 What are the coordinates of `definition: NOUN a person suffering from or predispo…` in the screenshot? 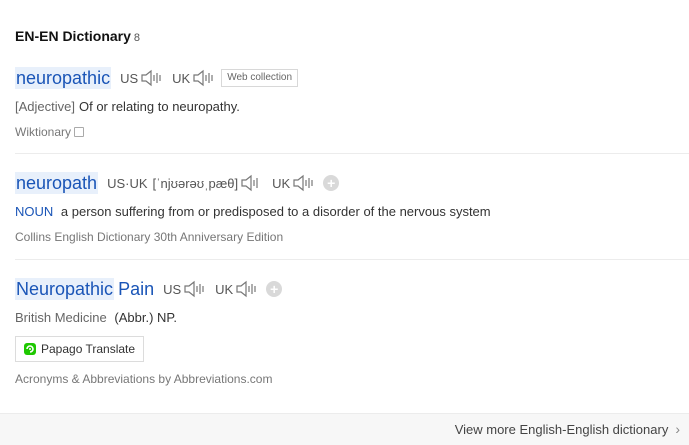 It's located at (352, 212).